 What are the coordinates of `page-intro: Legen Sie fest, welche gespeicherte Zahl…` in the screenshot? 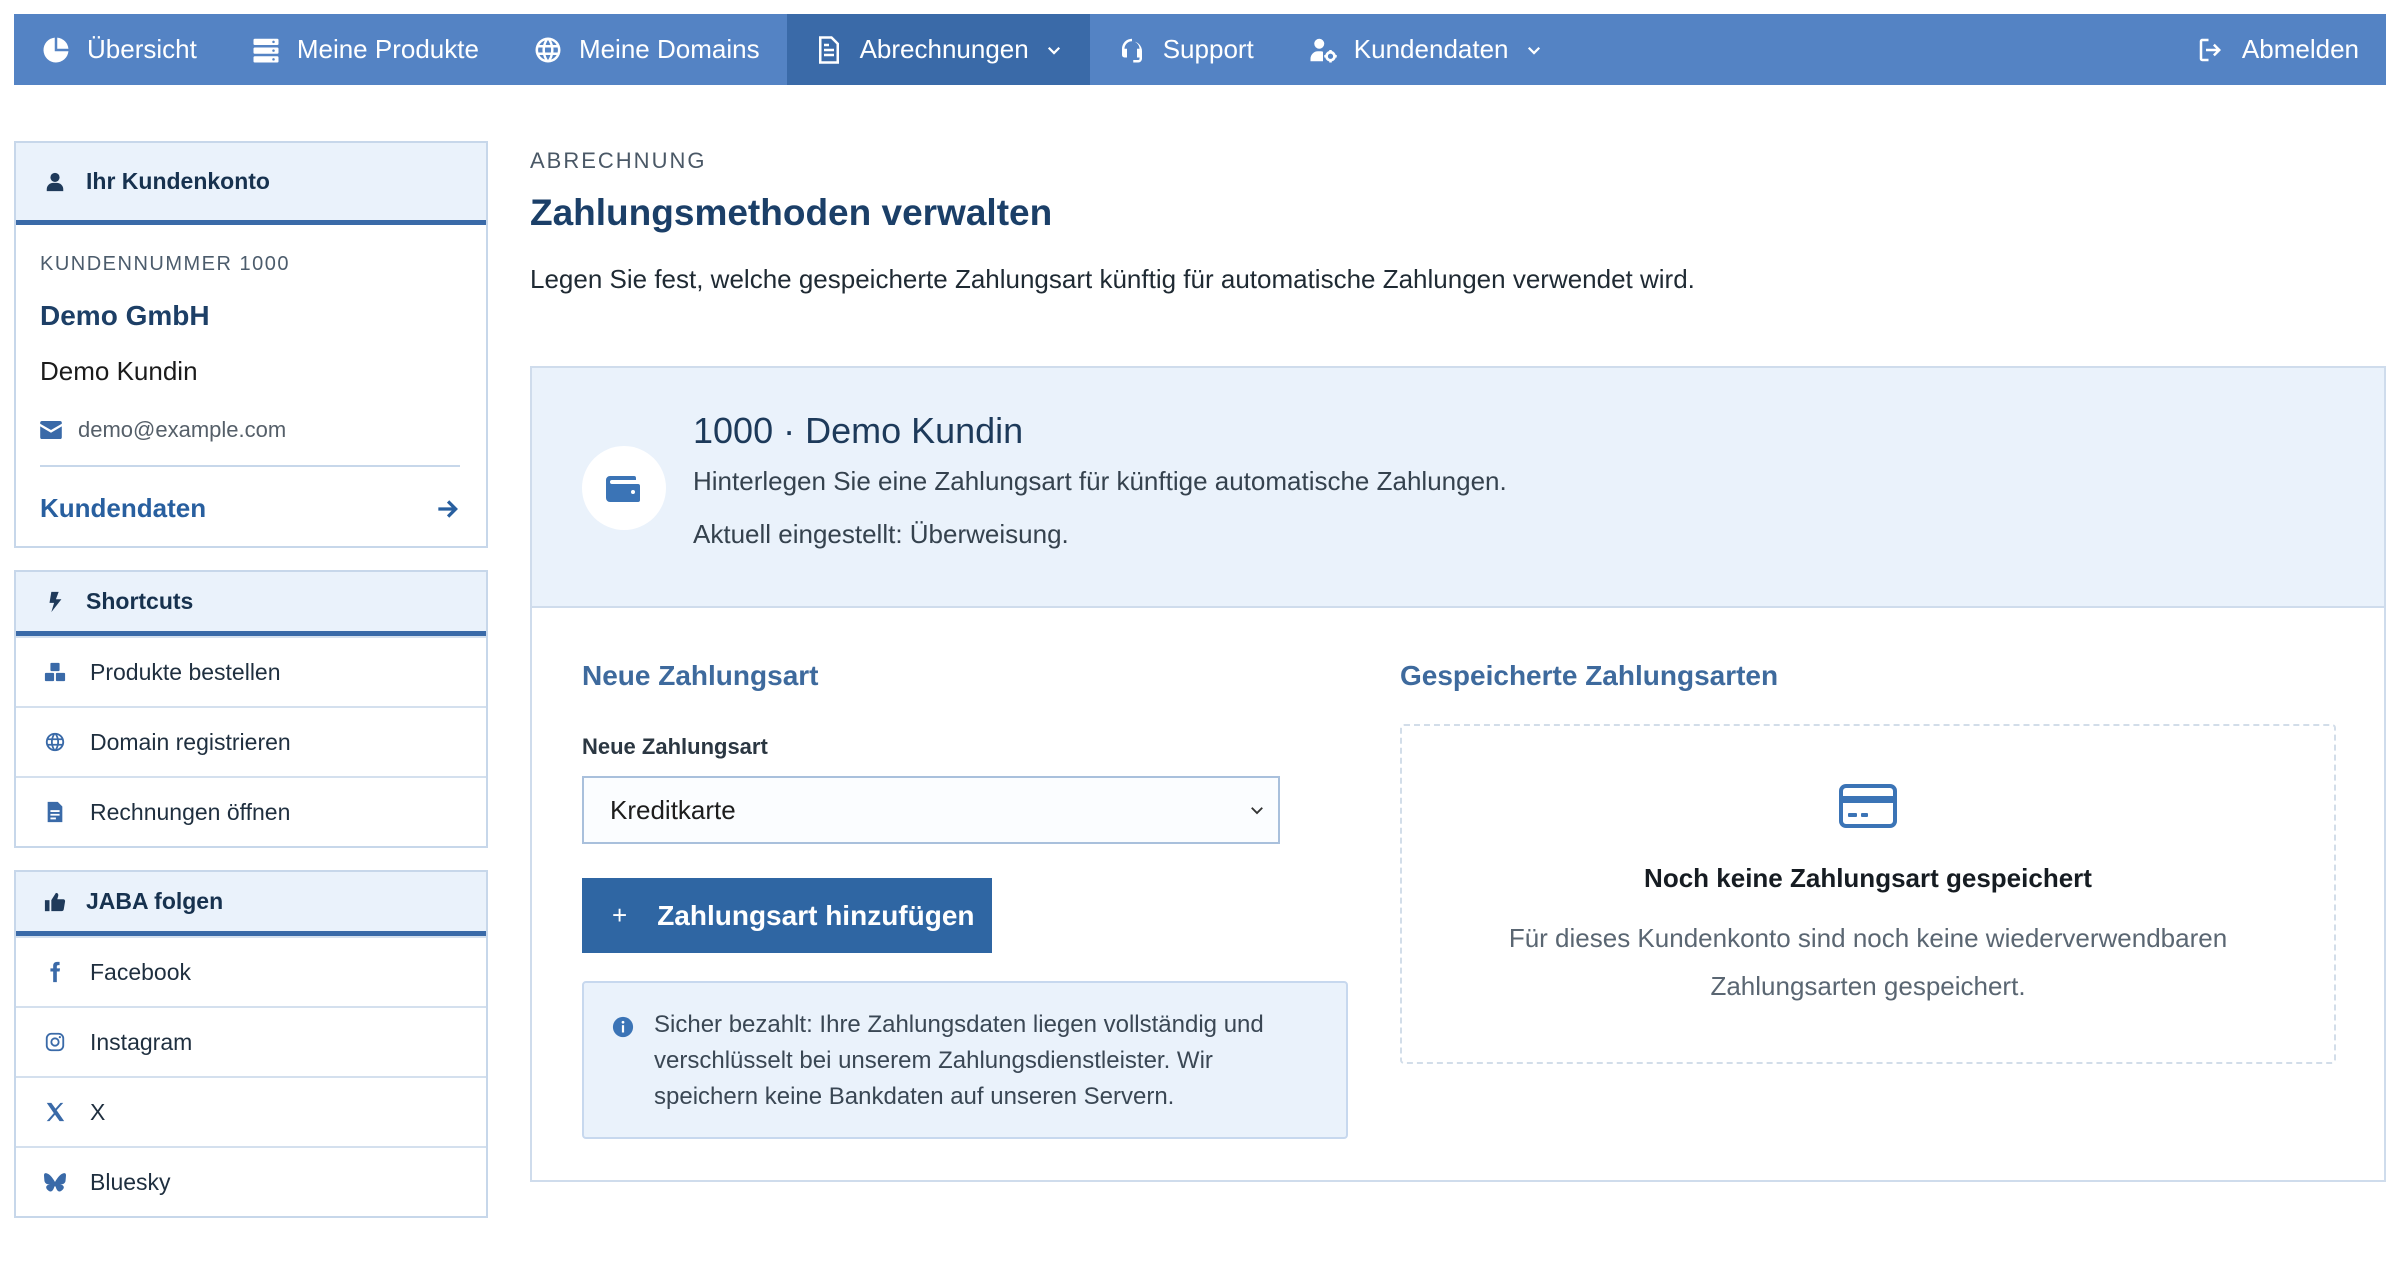 It's located at (1112, 279).